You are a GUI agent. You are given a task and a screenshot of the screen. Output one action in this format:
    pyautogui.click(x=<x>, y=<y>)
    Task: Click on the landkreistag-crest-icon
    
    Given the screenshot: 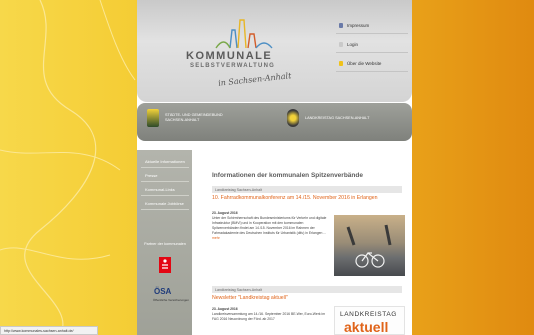 What is the action you would take?
    pyautogui.click(x=293, y=118)
    